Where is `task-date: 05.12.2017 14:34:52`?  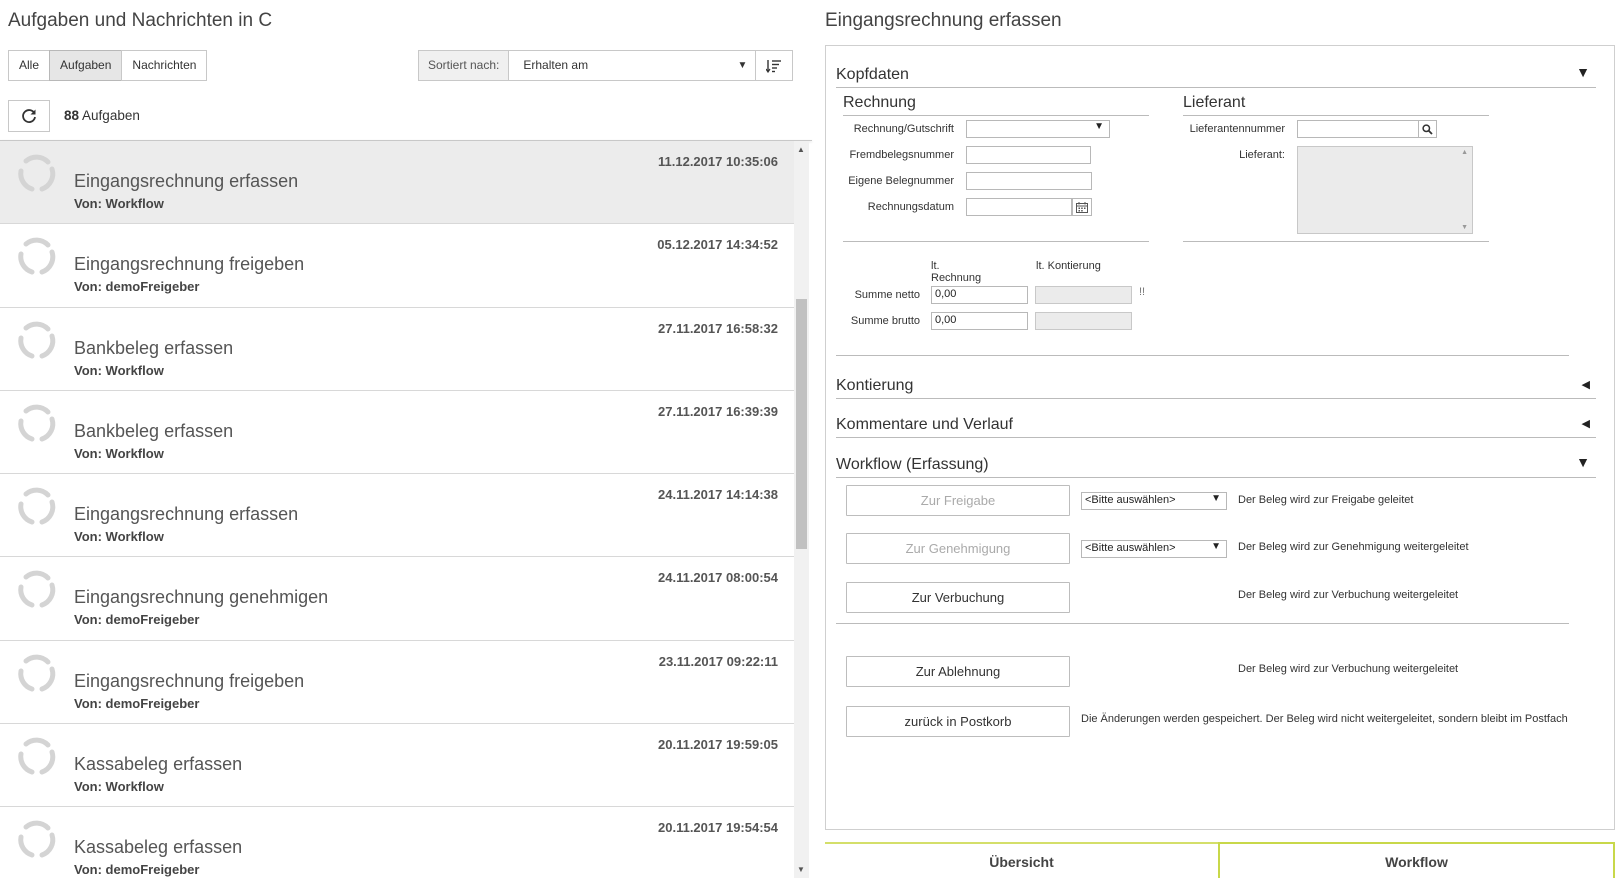
task-date: 05.12.2017 14:34:52 is located at coordinates (717, 245).